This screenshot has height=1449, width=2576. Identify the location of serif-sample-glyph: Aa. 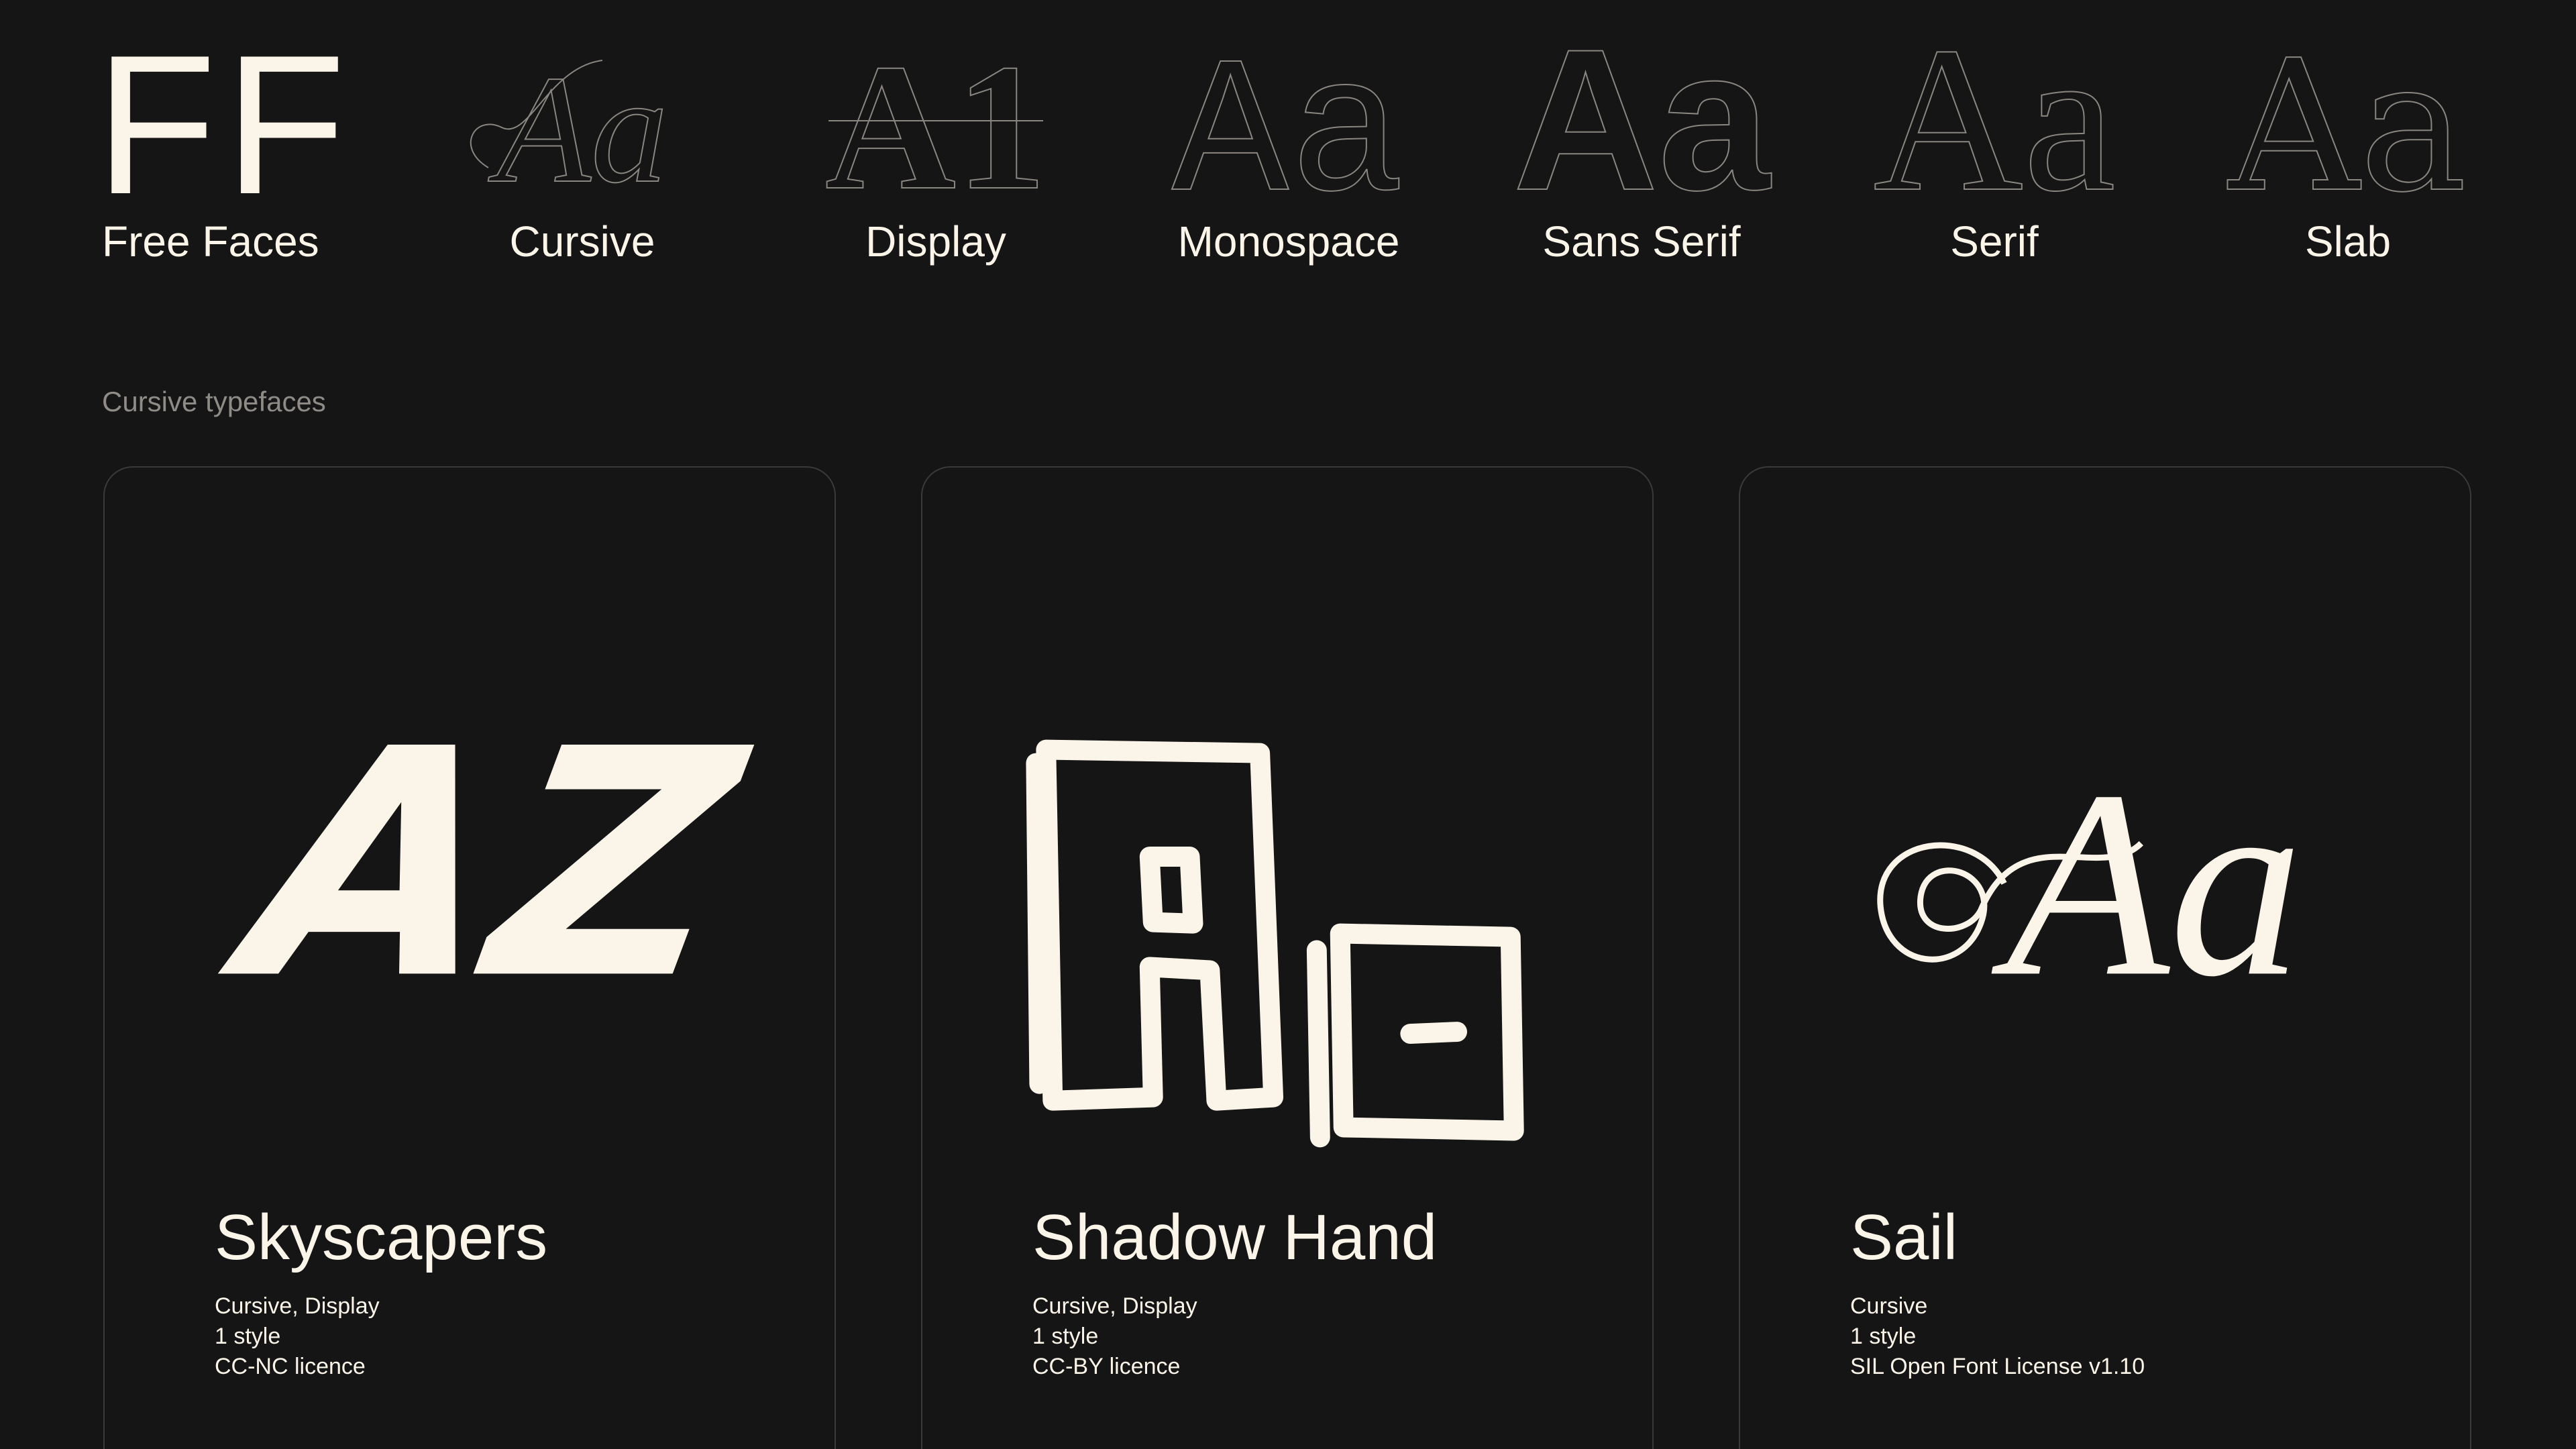
(1994, 119).